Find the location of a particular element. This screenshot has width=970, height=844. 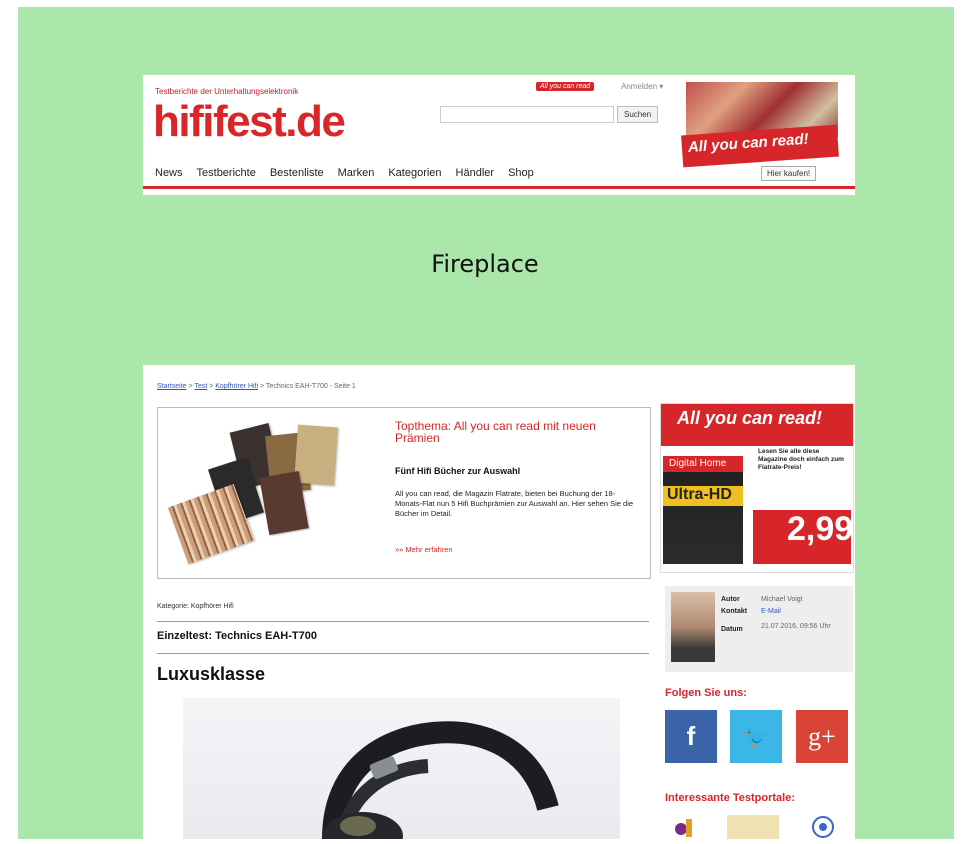

author-avatar is located at coordinates (693, 627).